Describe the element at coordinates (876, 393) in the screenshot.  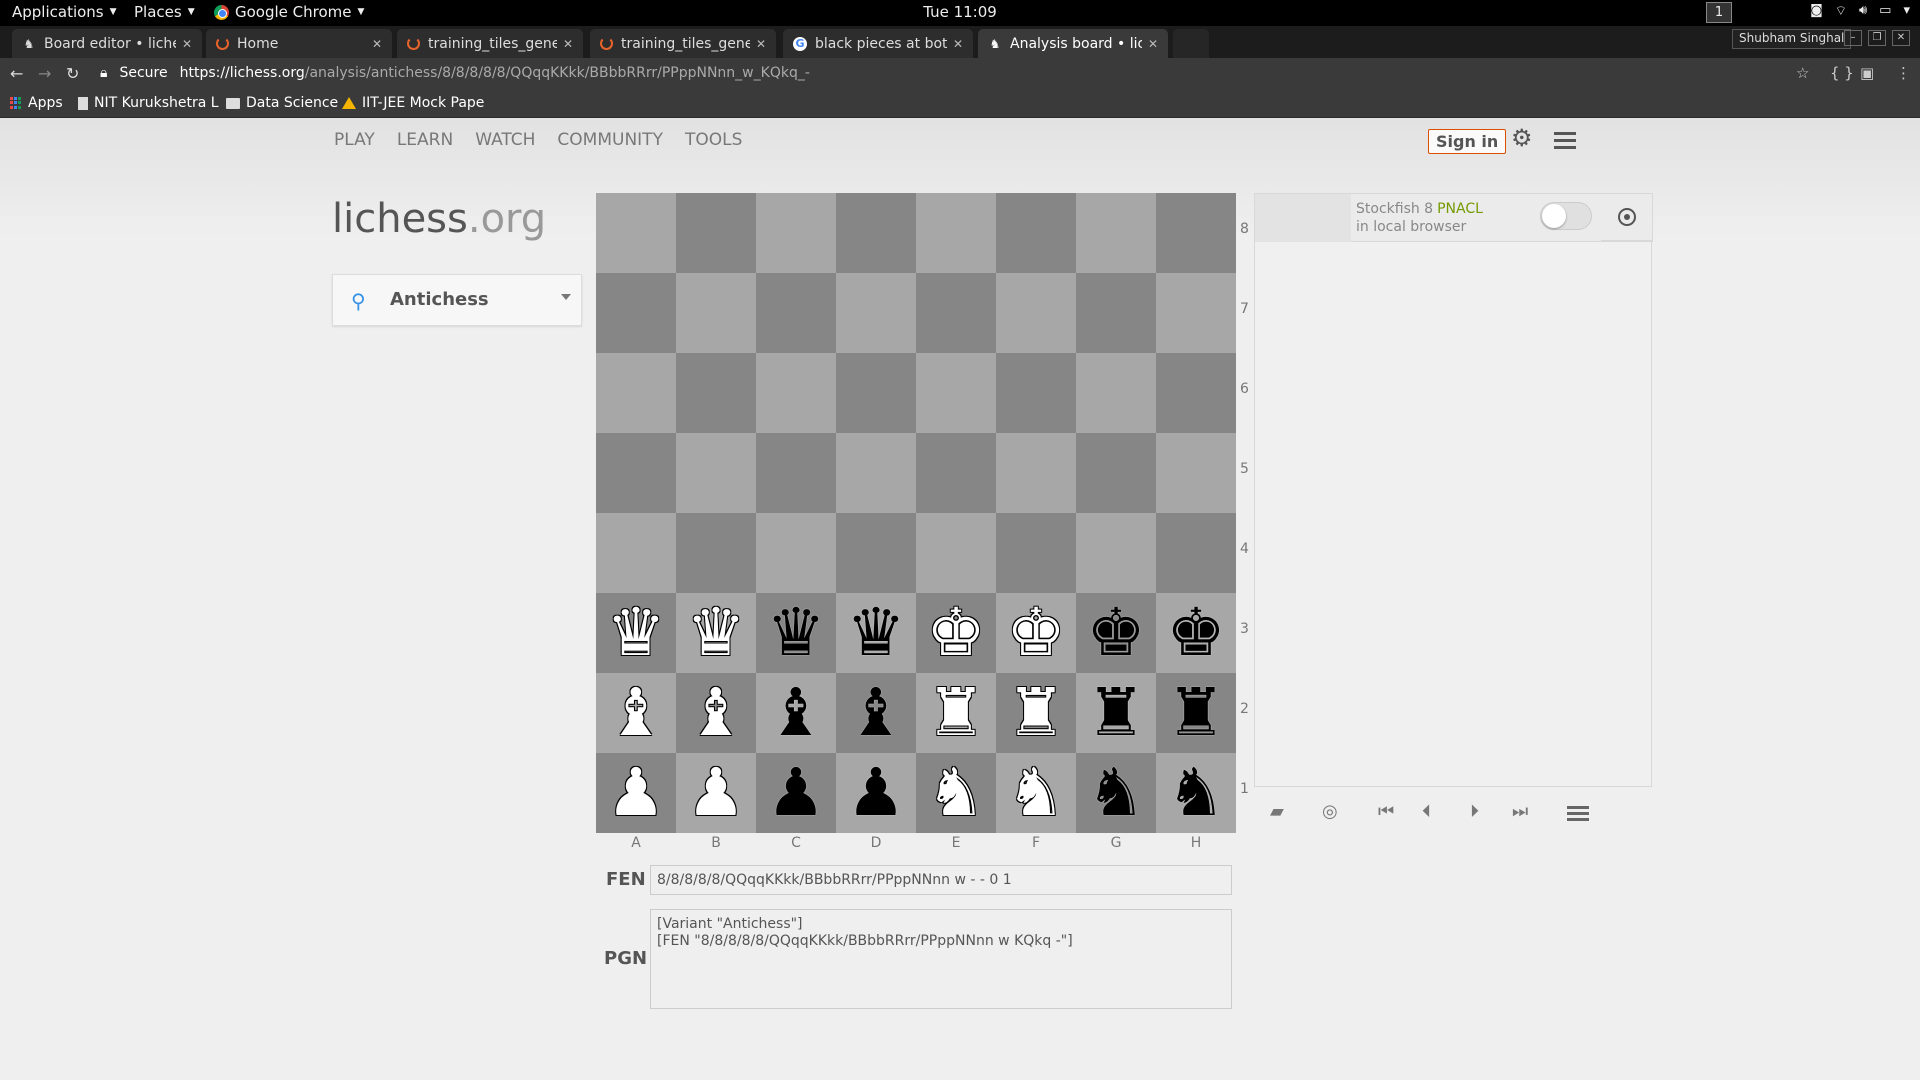
I see `square-d6` at that location.